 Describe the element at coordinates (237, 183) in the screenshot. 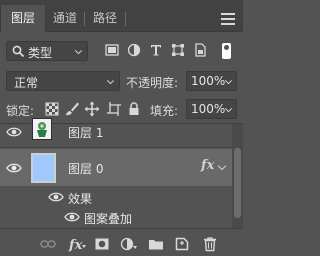

I see `scrollbar-thumb` at that location.